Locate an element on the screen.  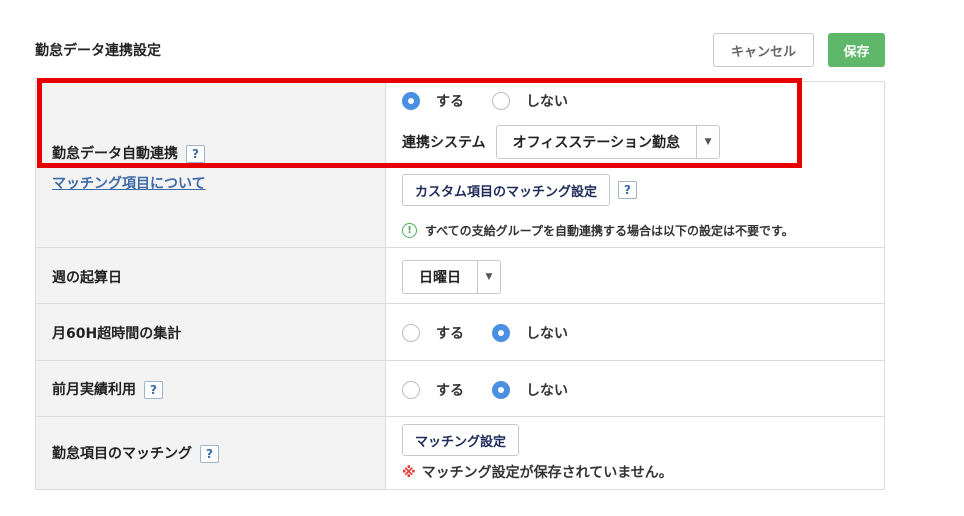
matching-button-wrap: マッチング設定 is located at coordinates (461, 440).